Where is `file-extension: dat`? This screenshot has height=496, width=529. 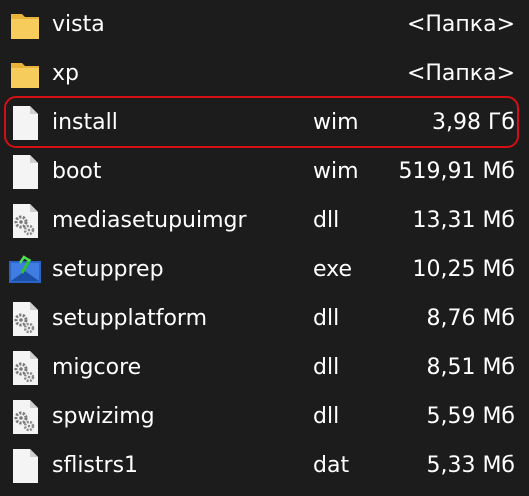
file-extension: dat is located at coordinates (331, 465).